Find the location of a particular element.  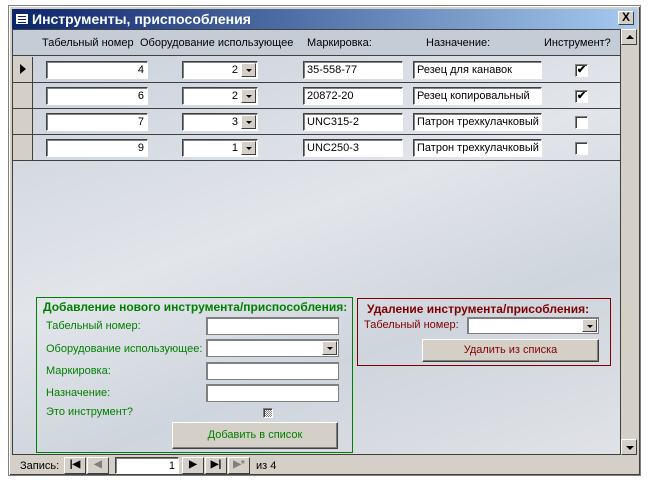

delete-tab-label: Табельный номер: is located at coordinates (411, 325).